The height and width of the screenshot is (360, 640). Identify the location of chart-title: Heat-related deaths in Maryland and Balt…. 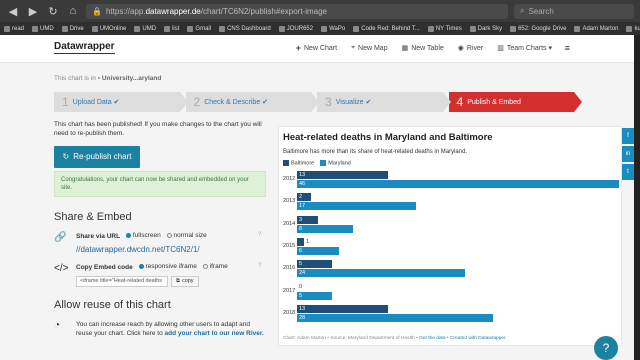
(388, 137).